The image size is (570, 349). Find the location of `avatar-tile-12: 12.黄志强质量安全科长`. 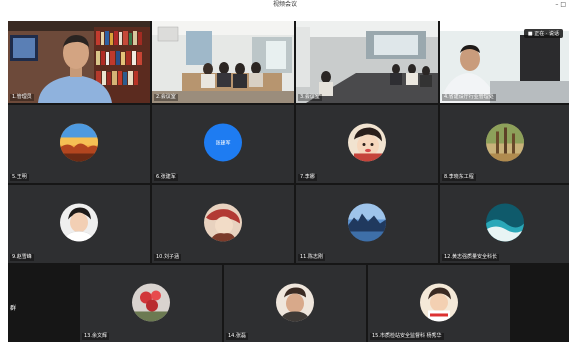

avatar-tile-12: 12.黄志强质量安全科长 is located at coordinates (504, 224).